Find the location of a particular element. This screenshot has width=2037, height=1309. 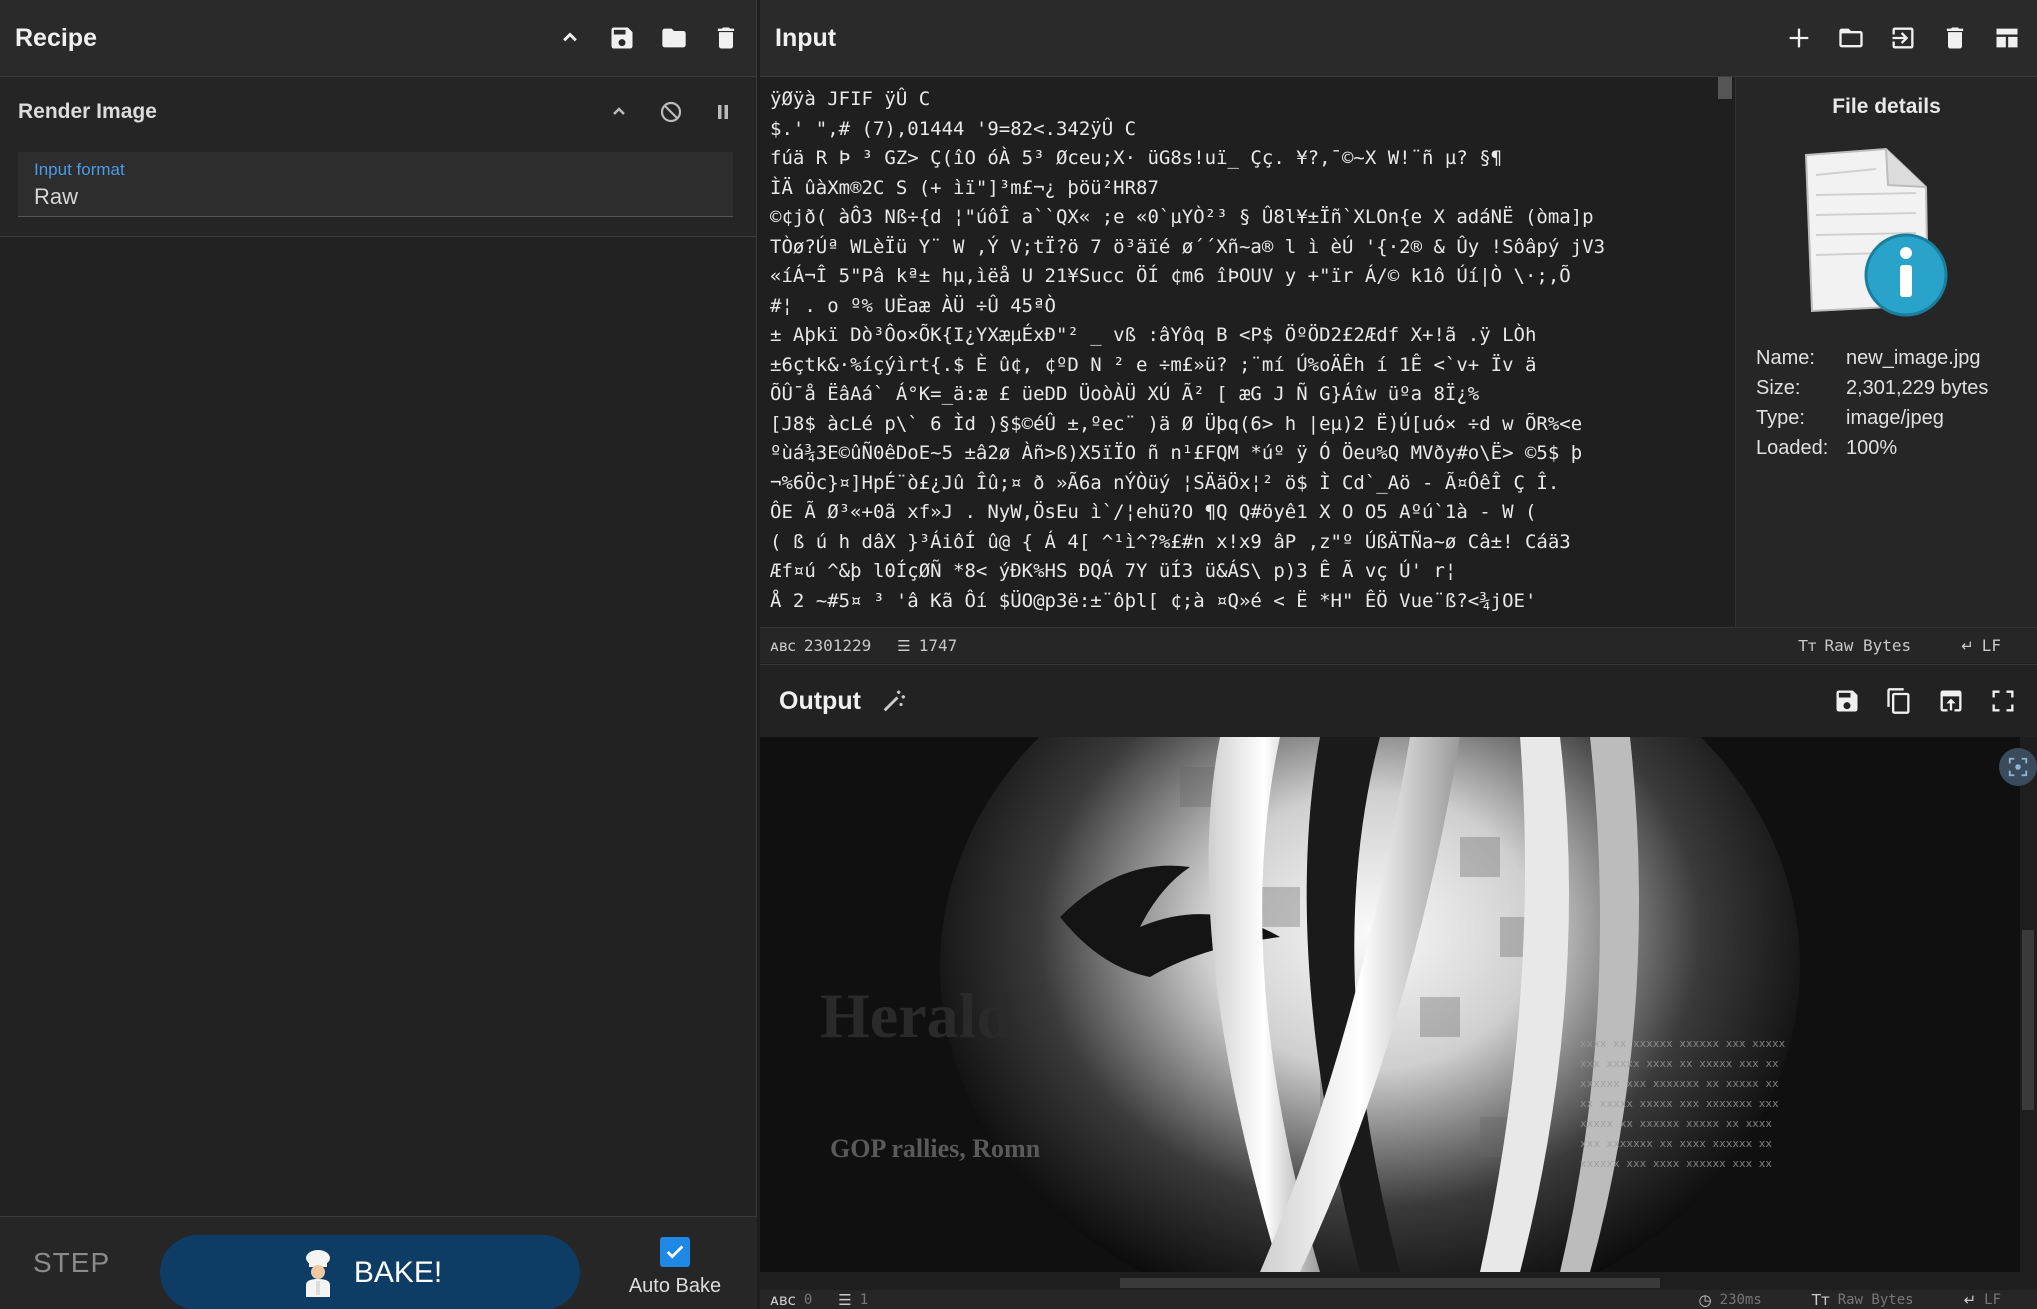

auto-bake-label: Auto Bake is located at coordinates (675, 1286).